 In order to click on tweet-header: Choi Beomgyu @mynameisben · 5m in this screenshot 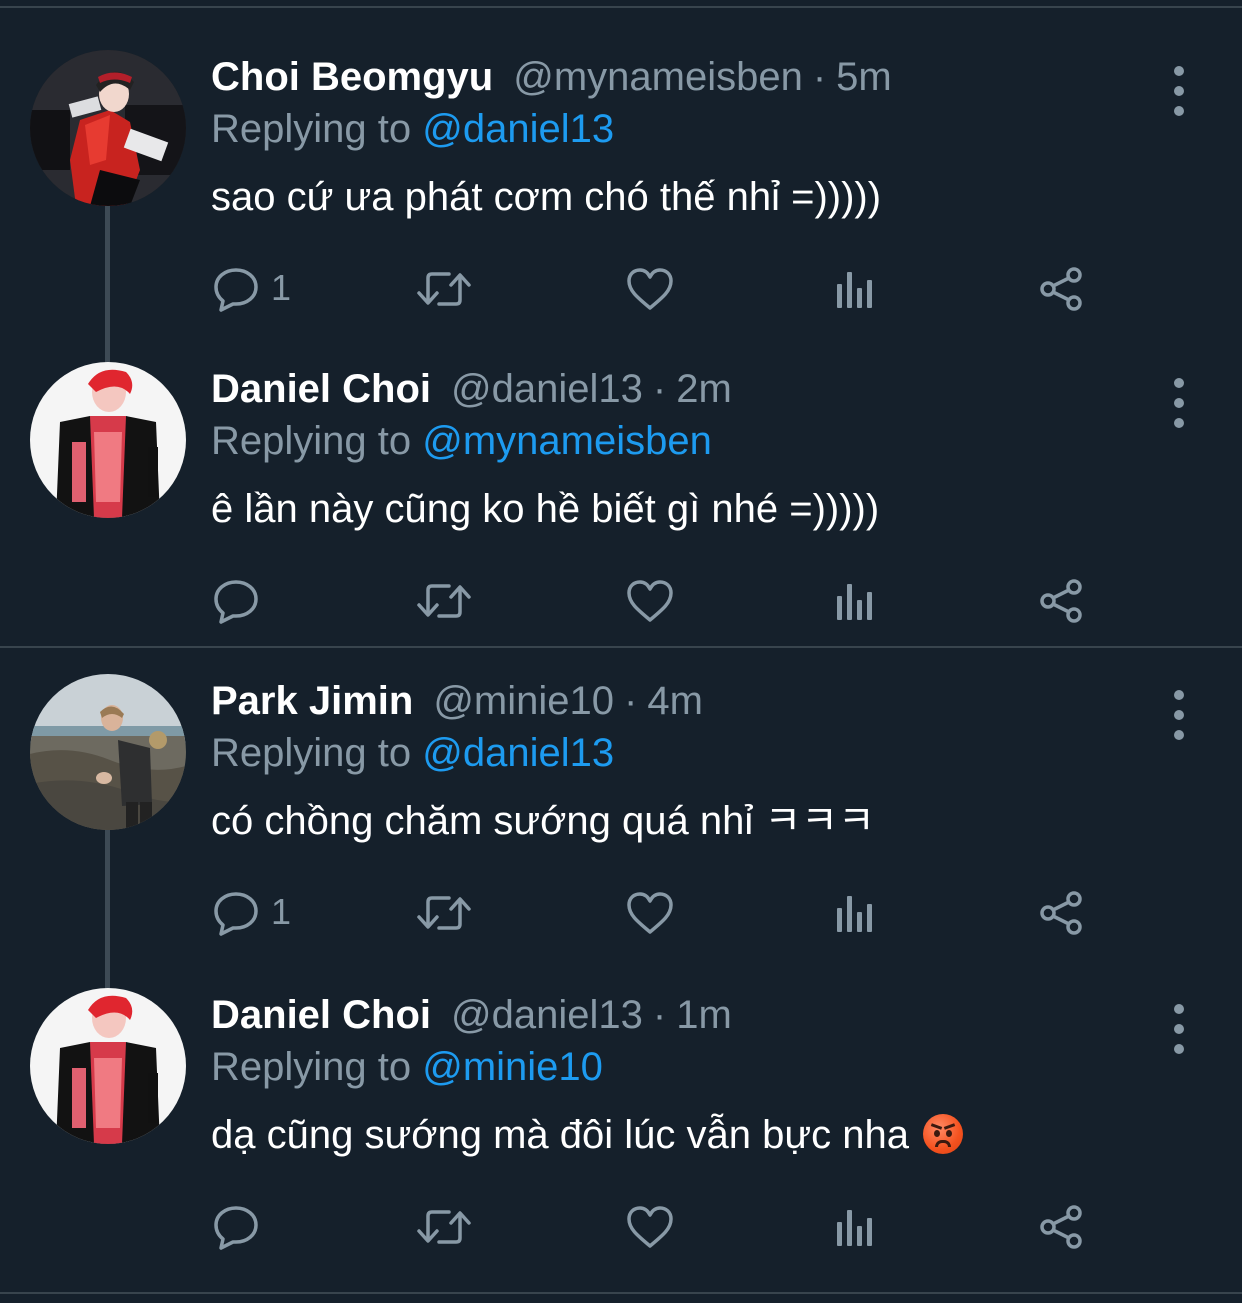, I will do `click(551, 77)`.